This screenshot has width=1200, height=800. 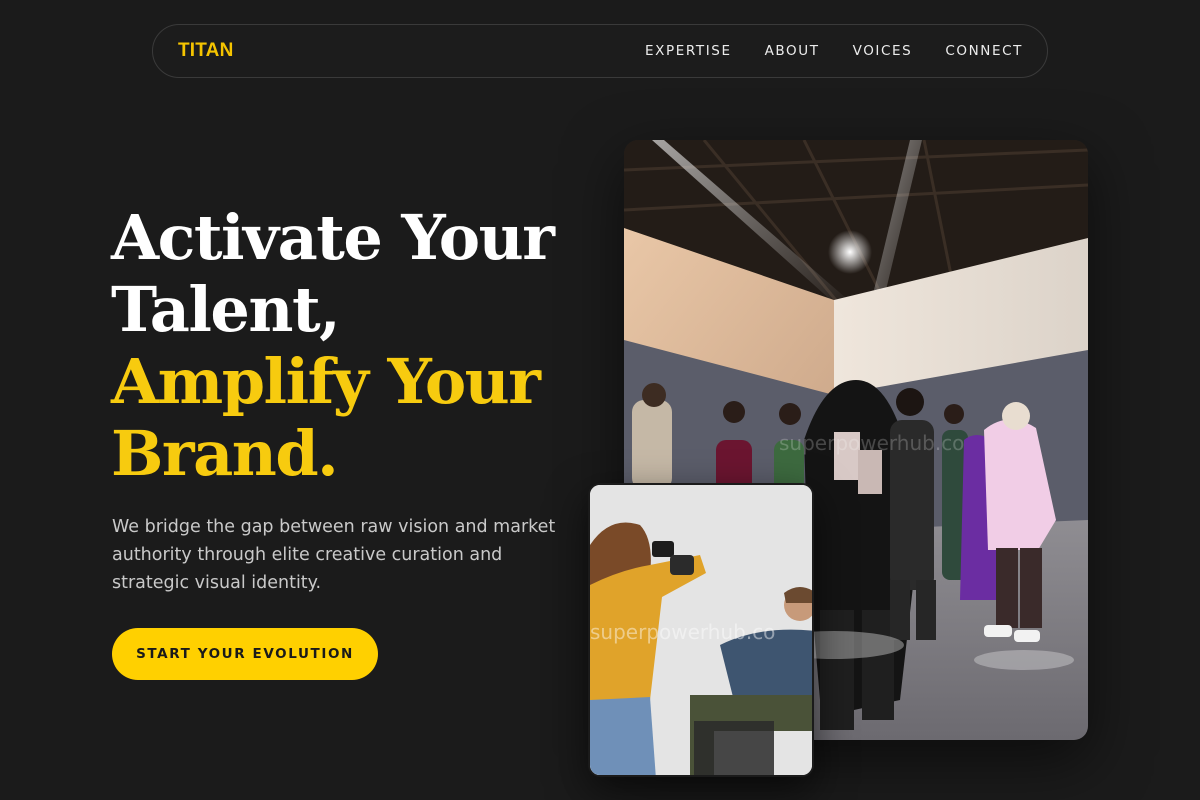 I want to click on photoshoot-photo-illustration: superpowerhub.co, so click(x=701, y=630).